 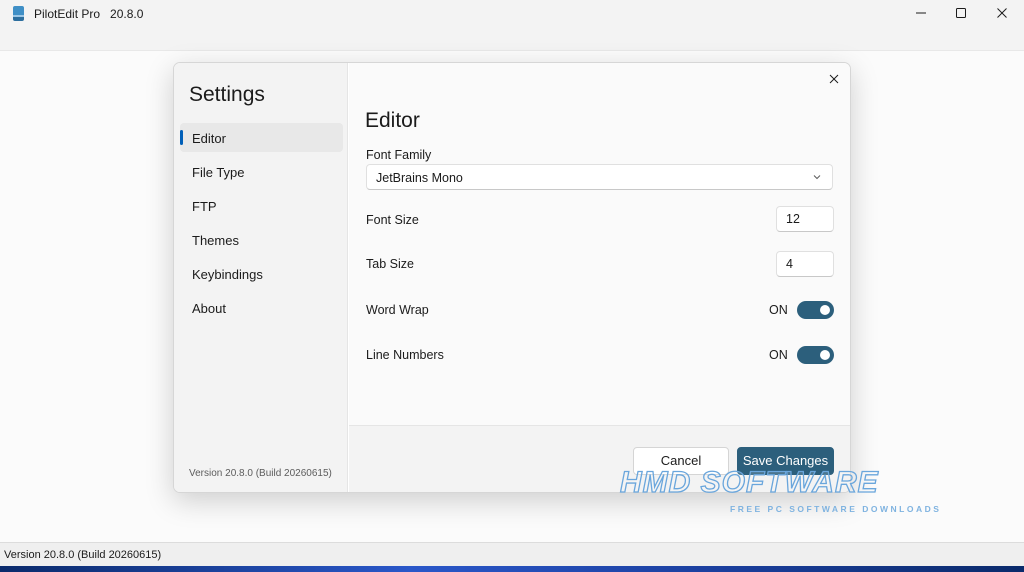 What do you see at coordinates (399, 155) in the screenshot?
I see `font-family-label: Font Family` at bounding box center [399, 155].